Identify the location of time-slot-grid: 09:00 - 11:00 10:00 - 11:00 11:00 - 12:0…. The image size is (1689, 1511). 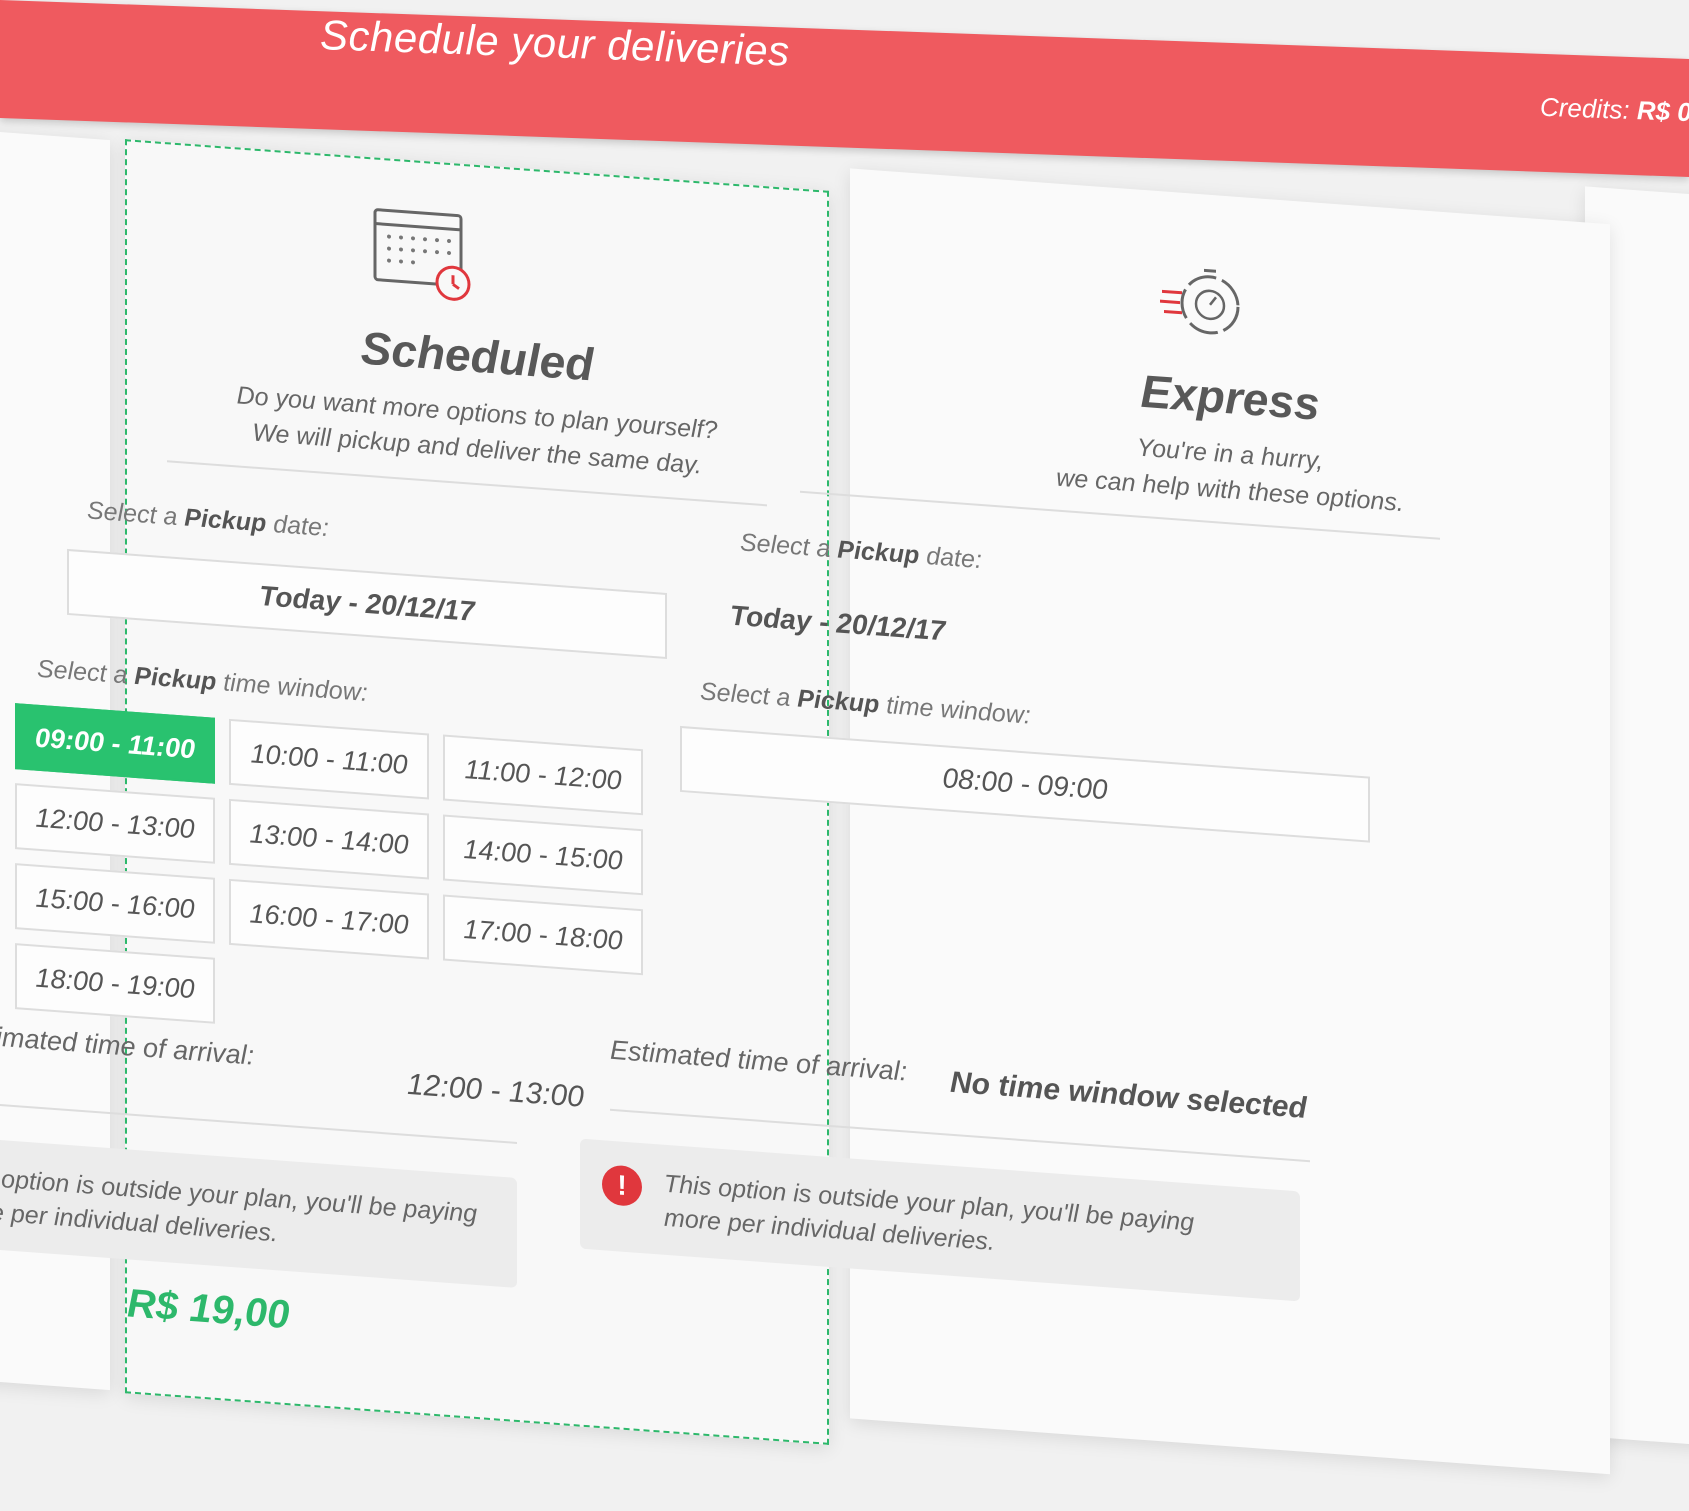
(329, 879).